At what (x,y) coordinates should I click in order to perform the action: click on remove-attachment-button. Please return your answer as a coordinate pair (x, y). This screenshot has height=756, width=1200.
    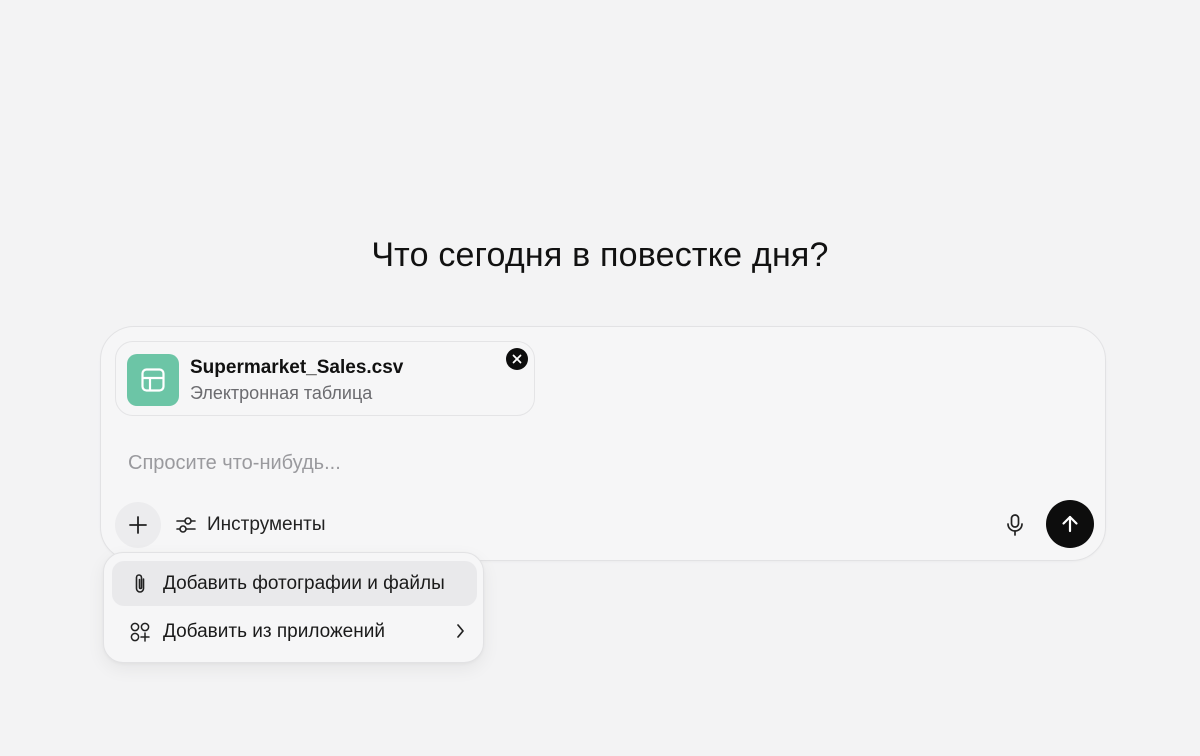
    Looking at the image, I should click on (517, 359).